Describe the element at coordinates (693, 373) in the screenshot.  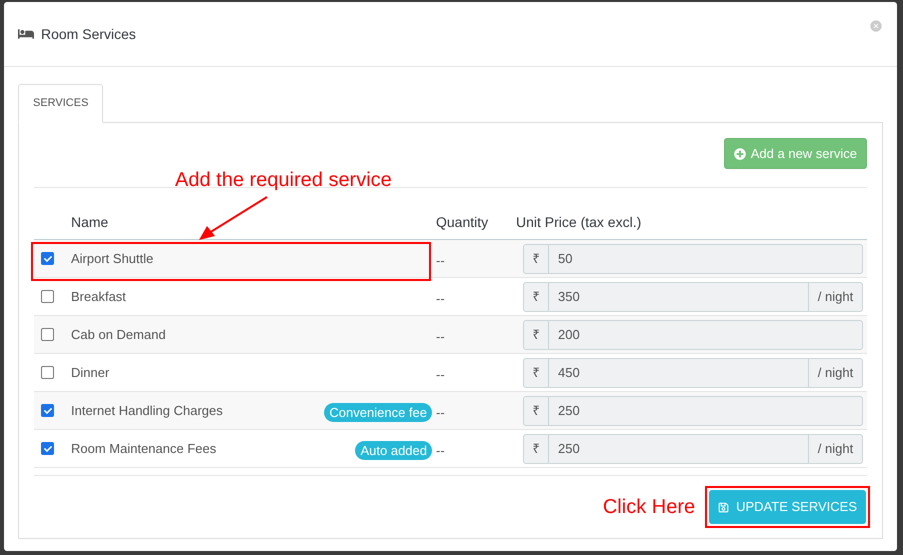
I see `price-field: ₹ 450 / night` at that location.